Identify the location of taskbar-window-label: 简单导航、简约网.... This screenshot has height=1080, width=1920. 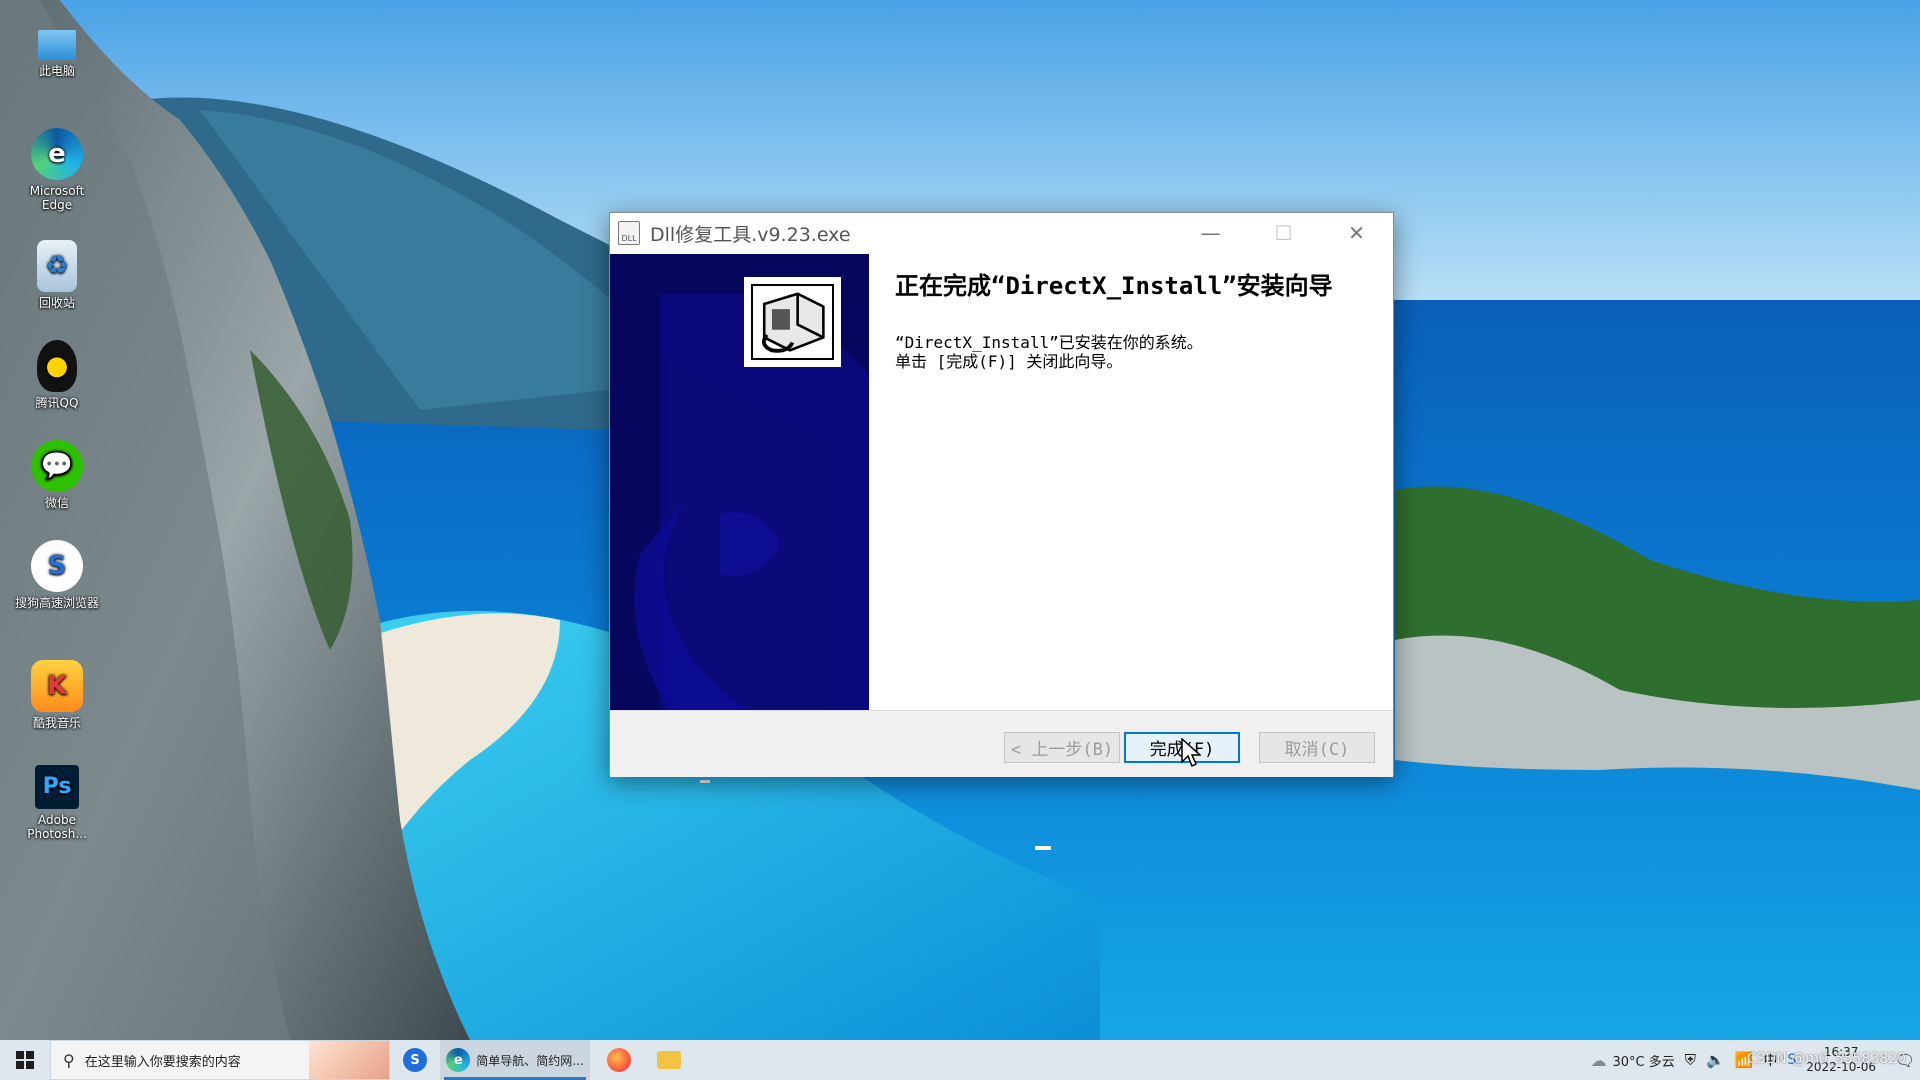
(530, 1060).